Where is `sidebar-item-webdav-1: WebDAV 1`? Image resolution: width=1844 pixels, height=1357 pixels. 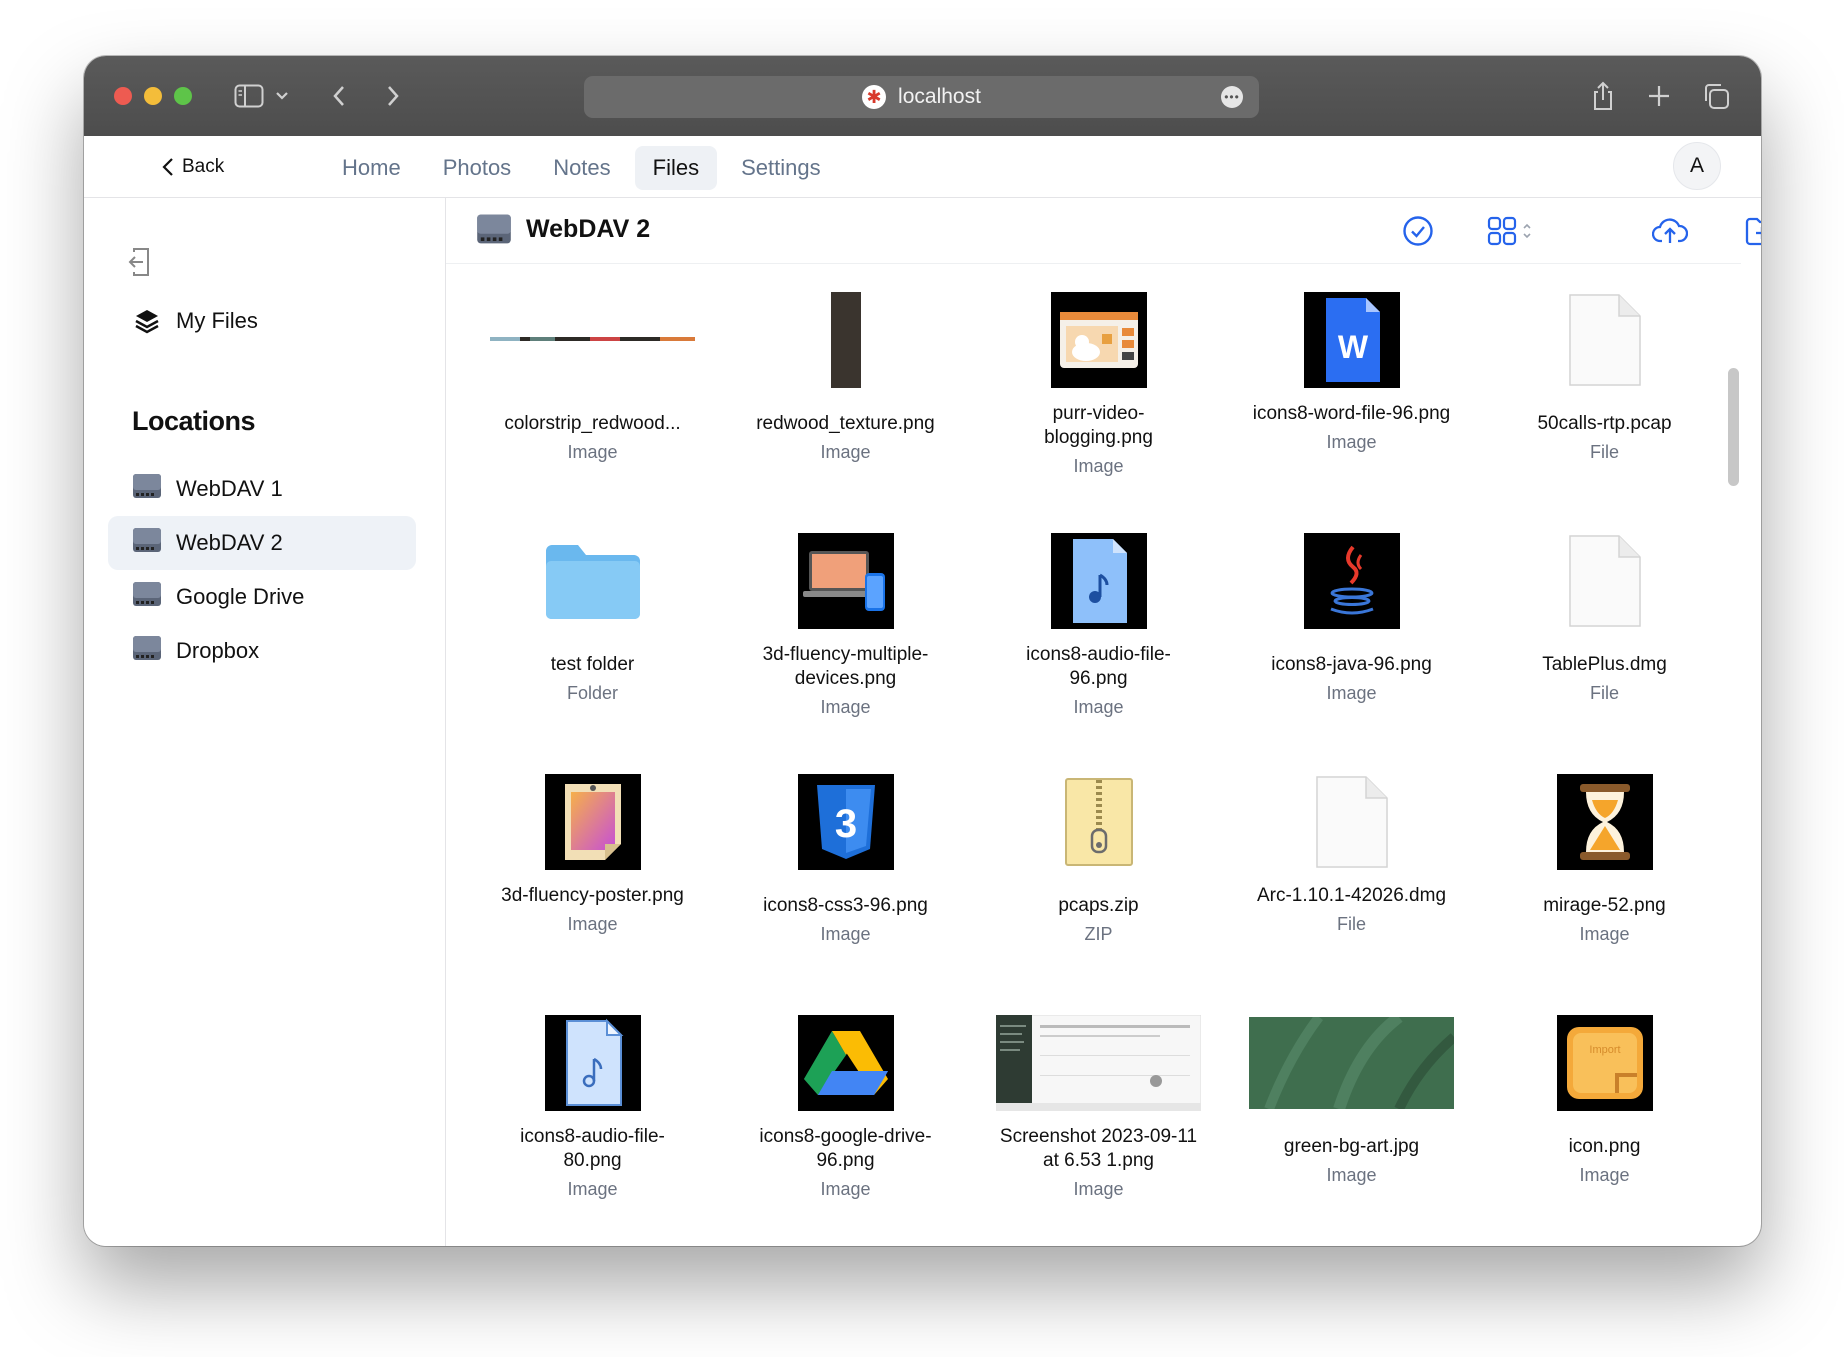
sidebar-item-webdav-1: WebDAV 1 is located at coordinates (262, 489).